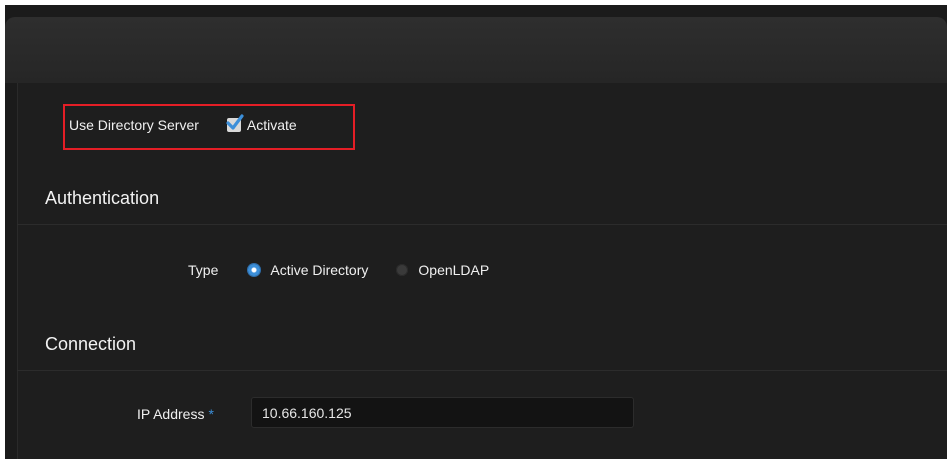 The image size is (949, 459). I want to click on ip-address-row: IP Address *, so click(175, 414).